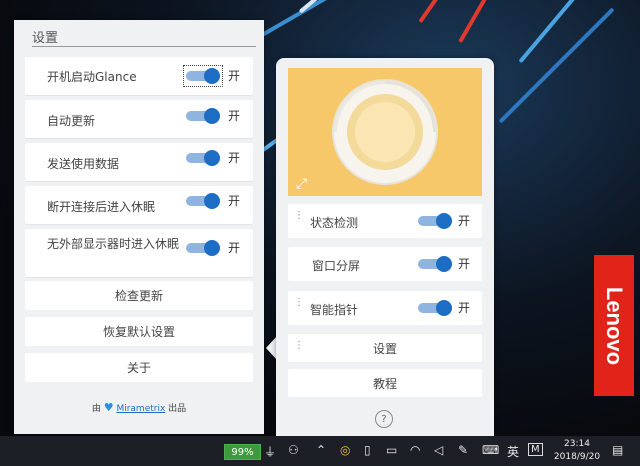 This screenshot has height=466, width=640. I want to click on setting-label: 开机启动Glance, so click(92, 77).